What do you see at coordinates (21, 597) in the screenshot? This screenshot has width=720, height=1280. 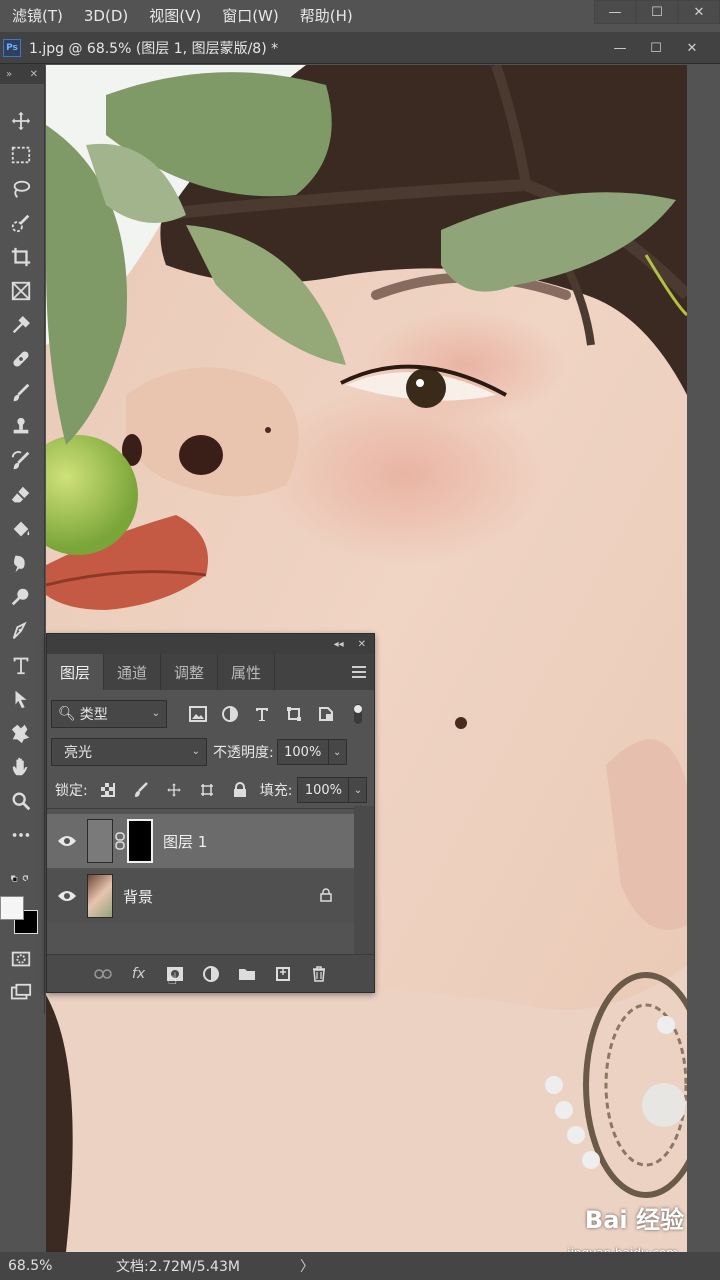 I see `dodge-tool-icon` at bounding box center [21, 597].